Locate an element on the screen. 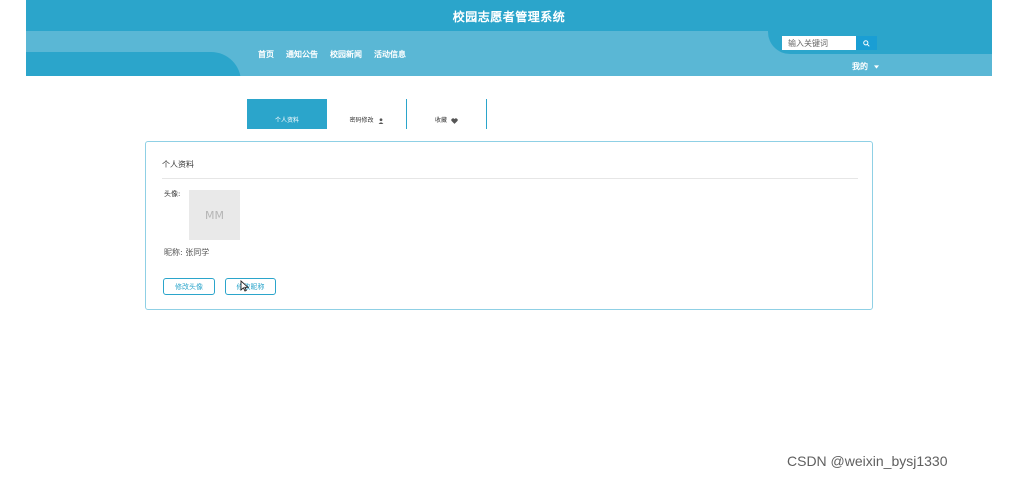 The width and height of the screenshot is (1017, 483). watermark: CSDN @weixin_bysj1330 is located at coordinates (867, 461).